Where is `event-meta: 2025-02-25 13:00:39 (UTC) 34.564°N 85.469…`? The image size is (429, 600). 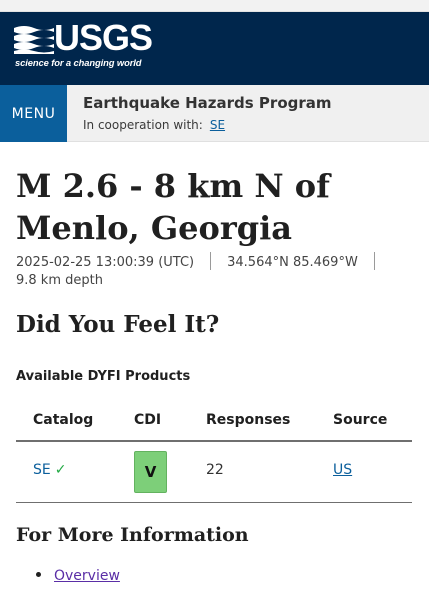
event-meta: 2025-02-25 13:00:39 (UTC) 34.564°N 85.469… is located at coordinates (203, 261).